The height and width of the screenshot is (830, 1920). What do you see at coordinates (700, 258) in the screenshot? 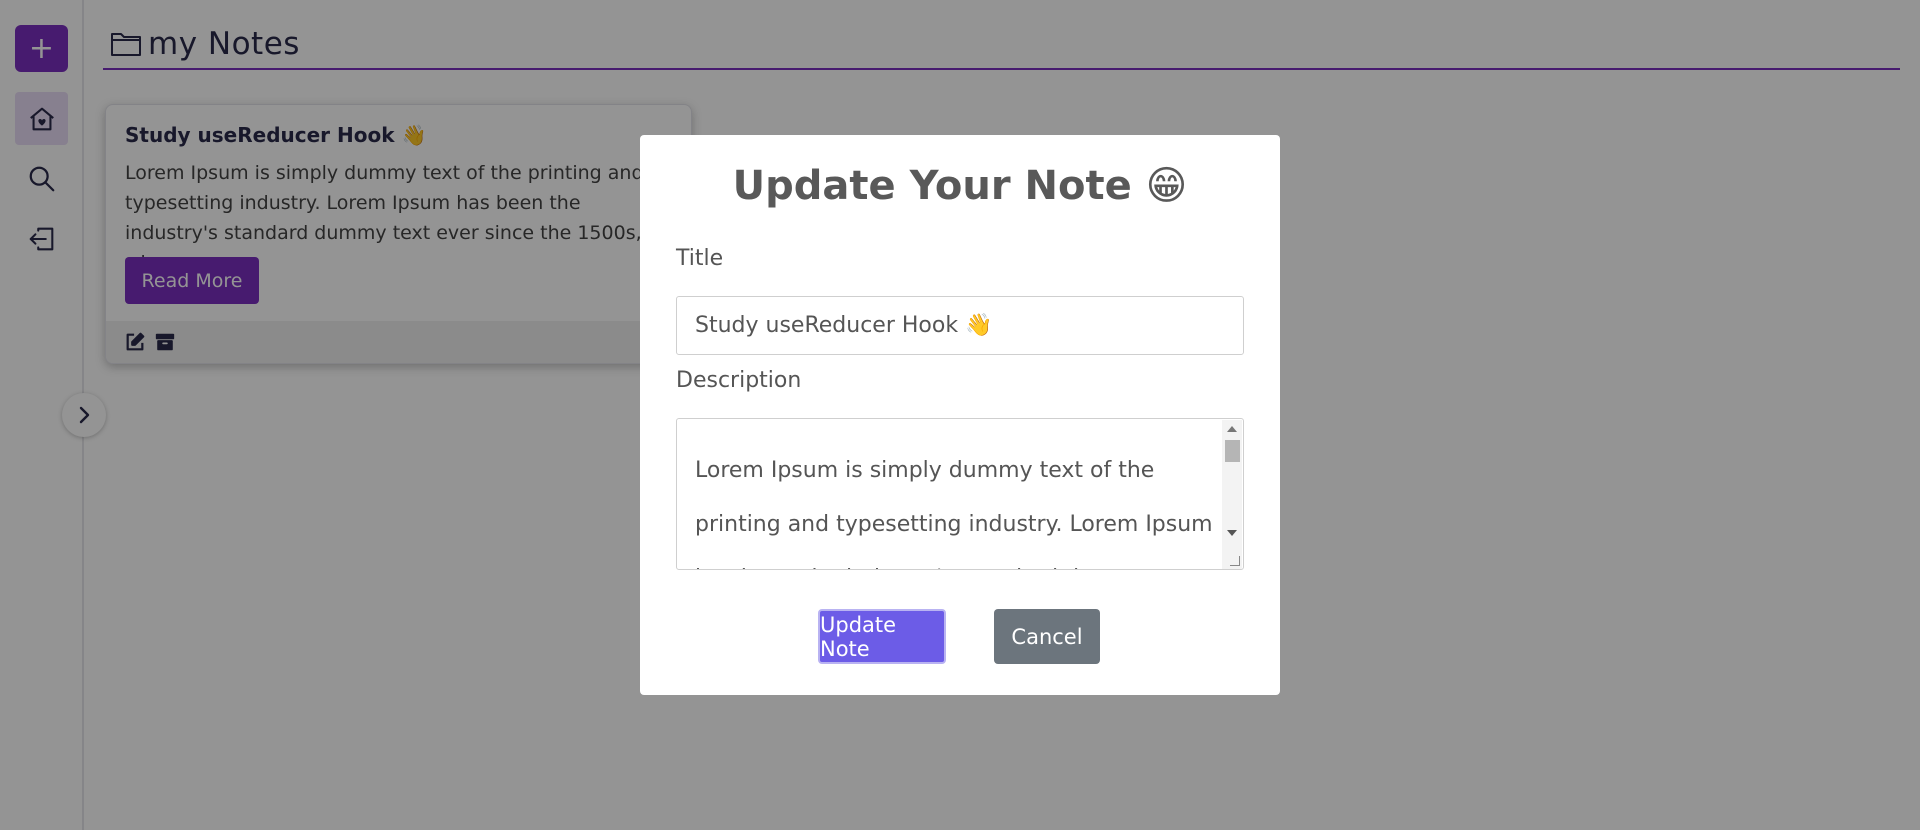
I see `title-label: Title` at bounding box center [700, 258].